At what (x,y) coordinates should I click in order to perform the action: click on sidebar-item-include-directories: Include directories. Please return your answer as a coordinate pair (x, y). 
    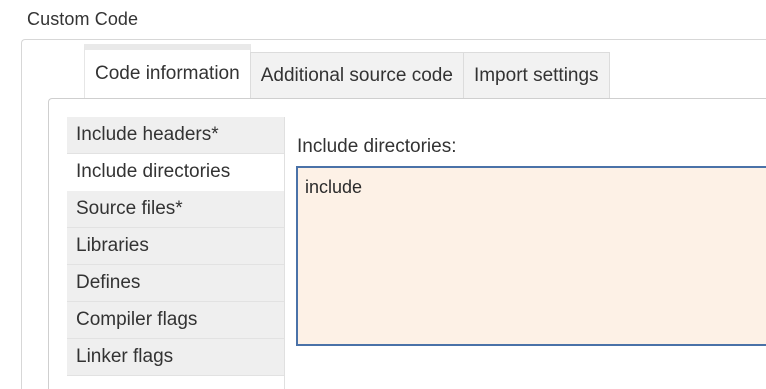
    Looking at the image, I should click on (176, 172).